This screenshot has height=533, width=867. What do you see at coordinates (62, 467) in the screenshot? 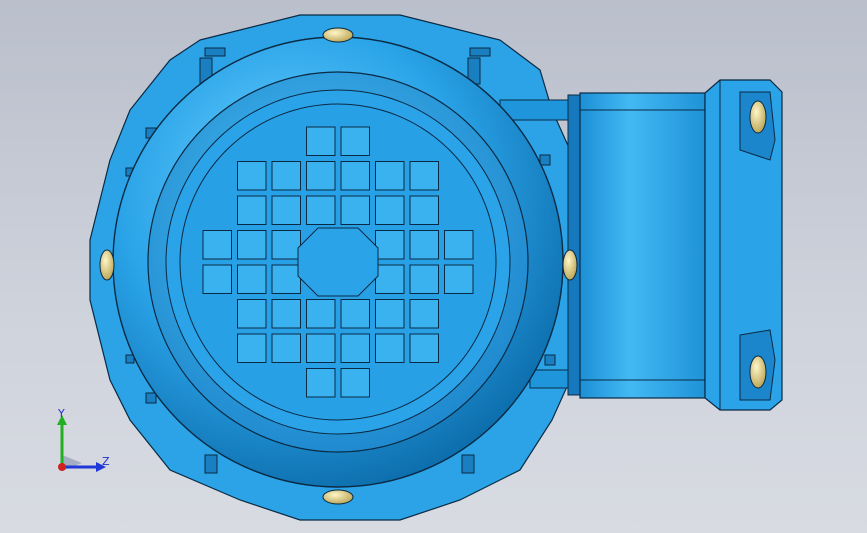
I see `x-axis-dot` at bounding box center [62, 467].